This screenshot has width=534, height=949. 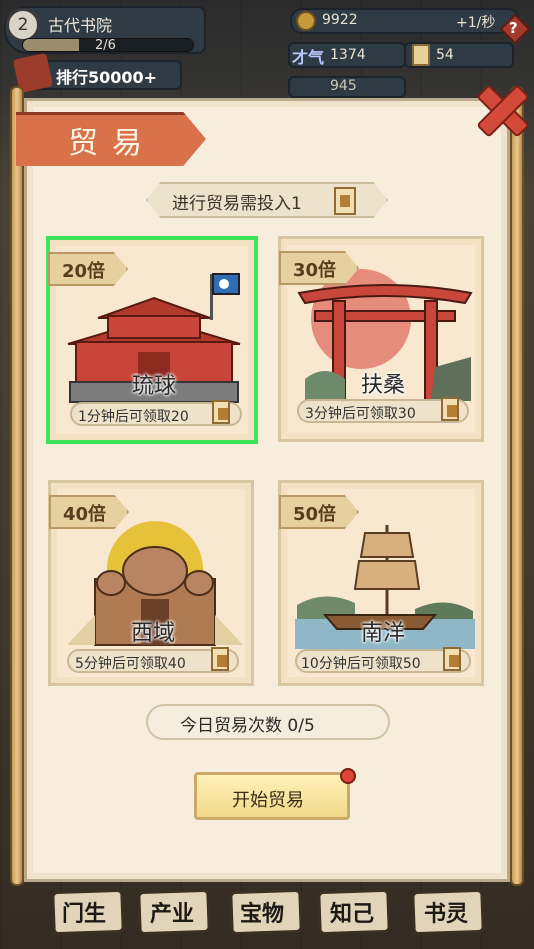 What do you see at coordinates (105, 45) in the screenshot?
I see `xp-progress-text: 2/6` at bounding box center [105, 45].